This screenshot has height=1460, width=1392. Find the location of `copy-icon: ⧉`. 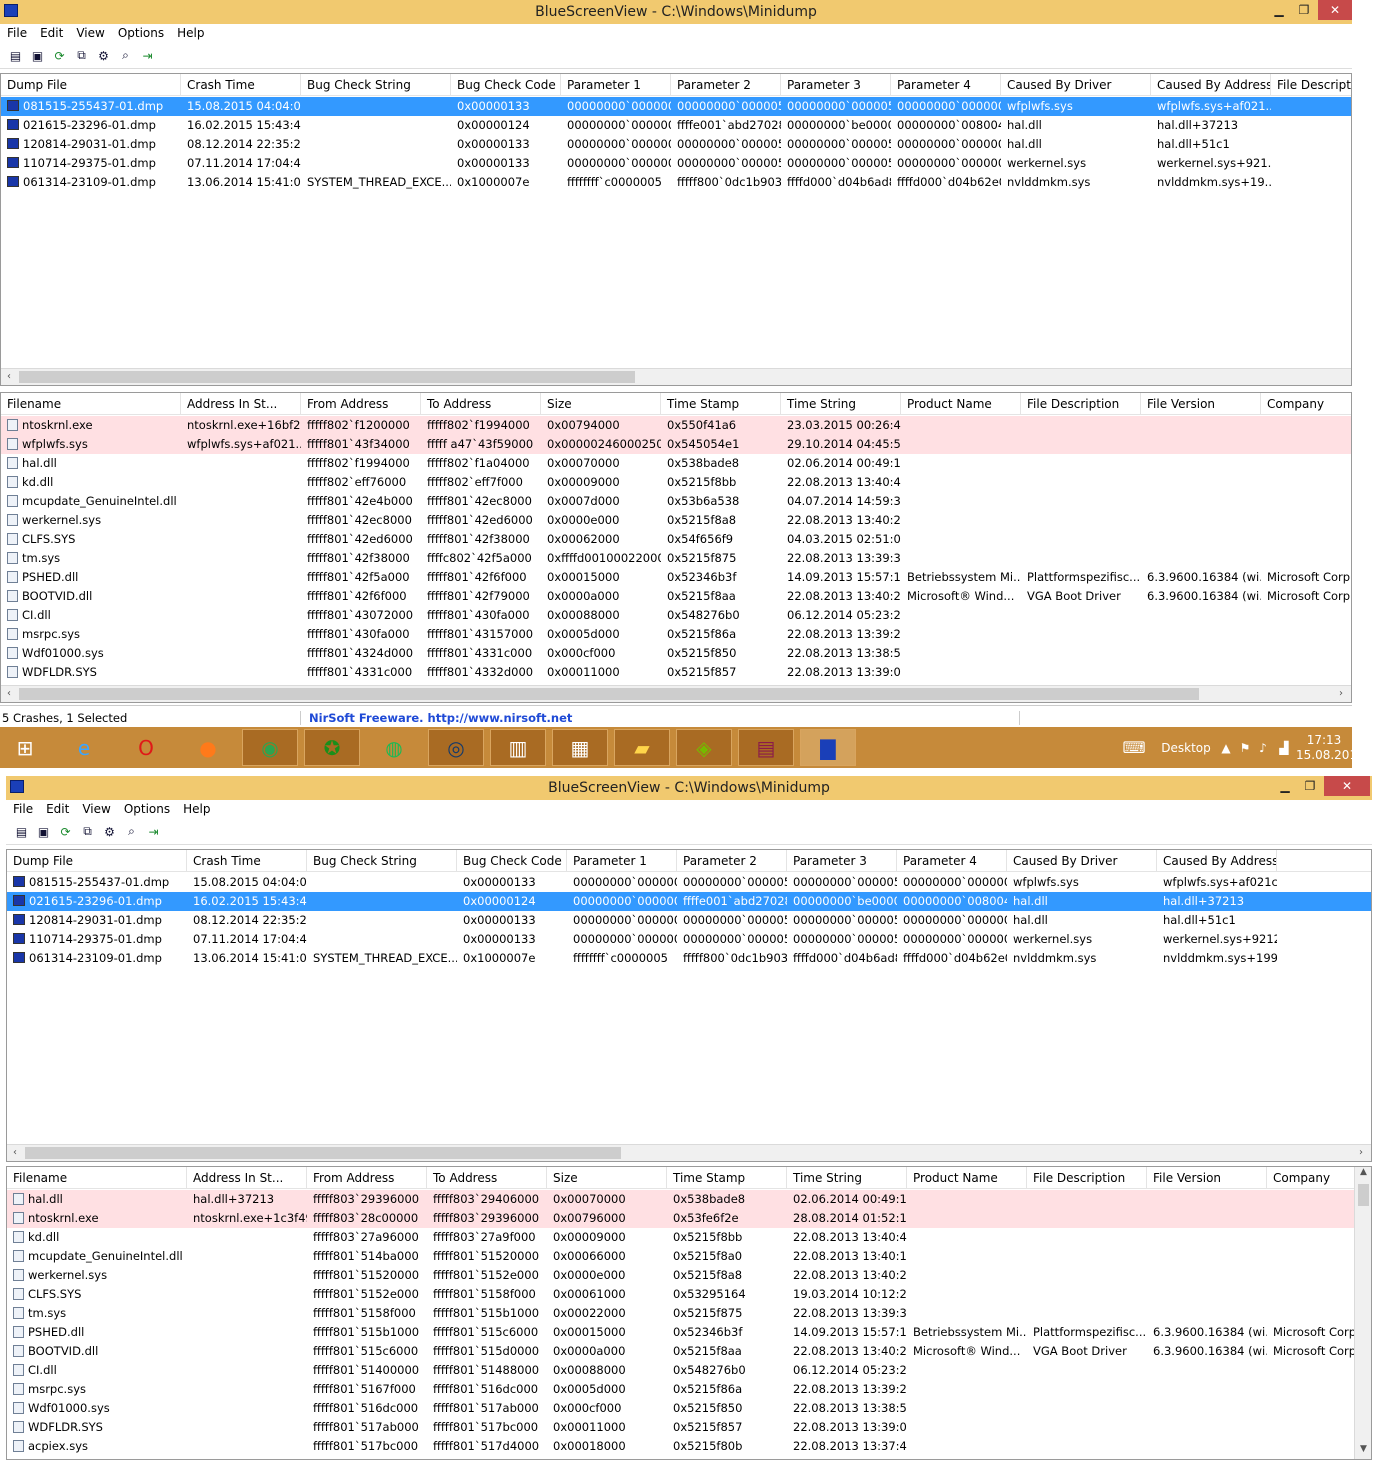

copy-icon: ⧉ is located at coordinates (81, 55).